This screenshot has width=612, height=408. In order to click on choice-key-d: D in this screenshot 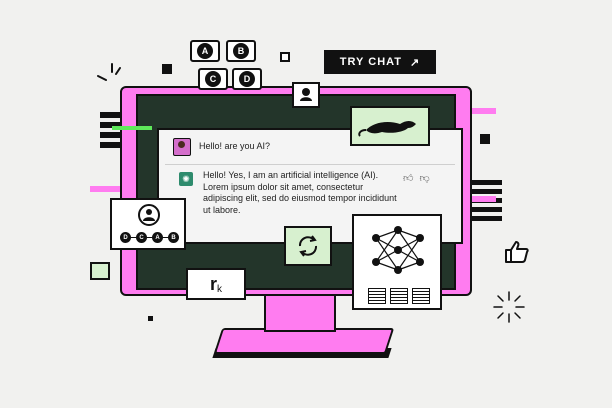, I will do `click(247, 79)`.